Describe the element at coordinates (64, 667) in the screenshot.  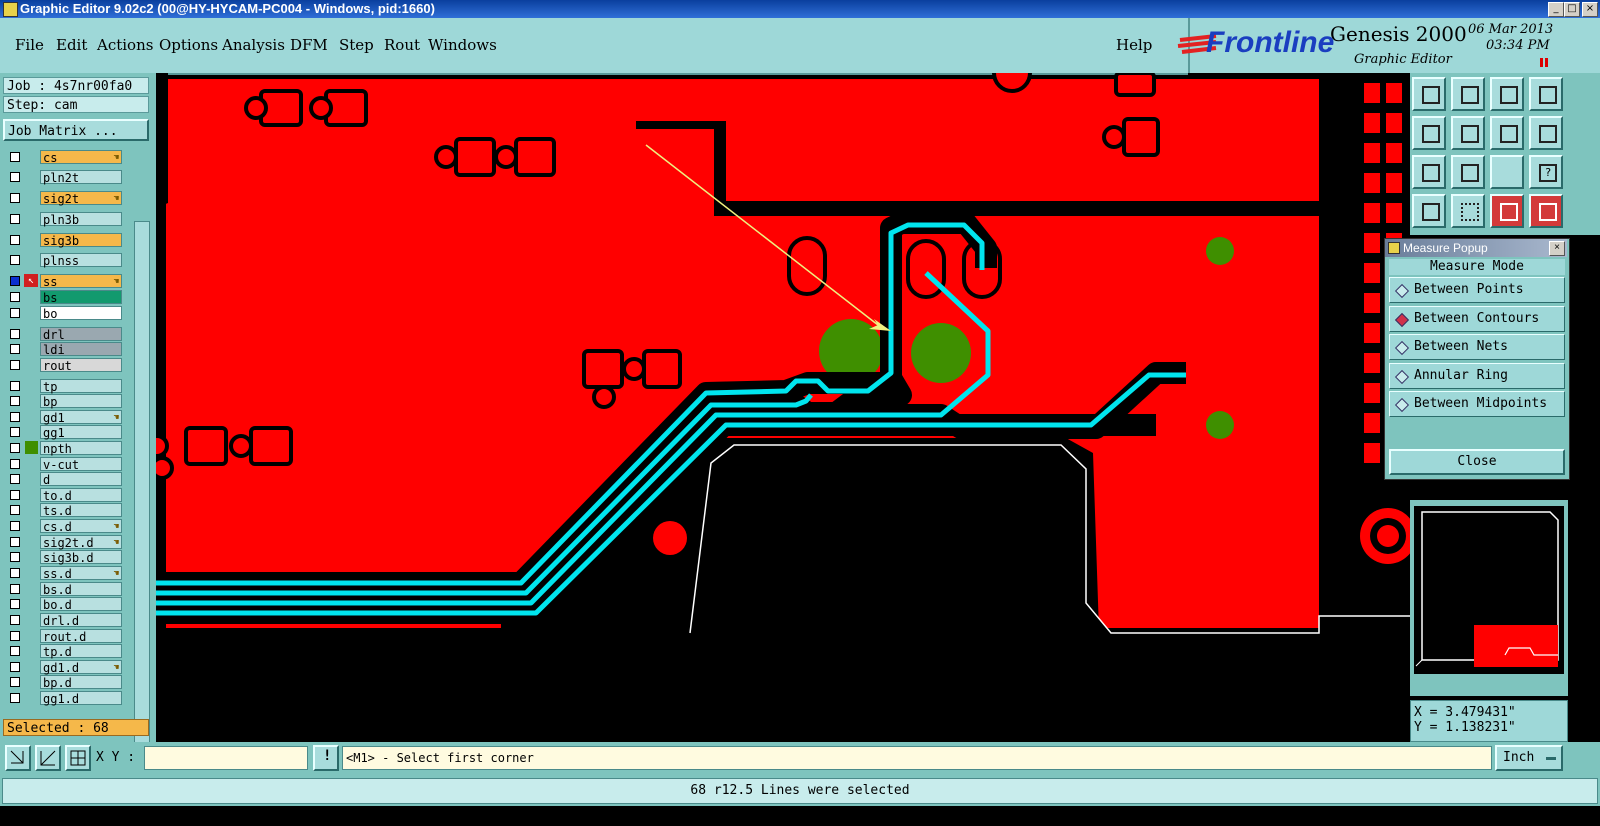
I see `layer-row-gd1-d: gd1.d ☚` at that location.